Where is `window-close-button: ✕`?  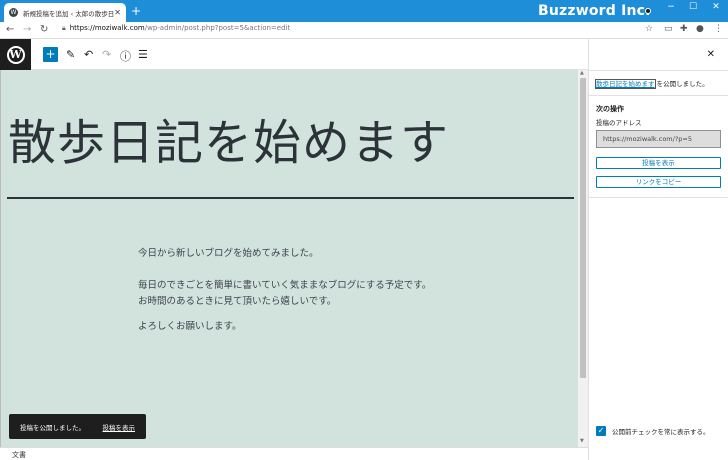
window-close-button: ✕ is located at coordinates (716, 7).